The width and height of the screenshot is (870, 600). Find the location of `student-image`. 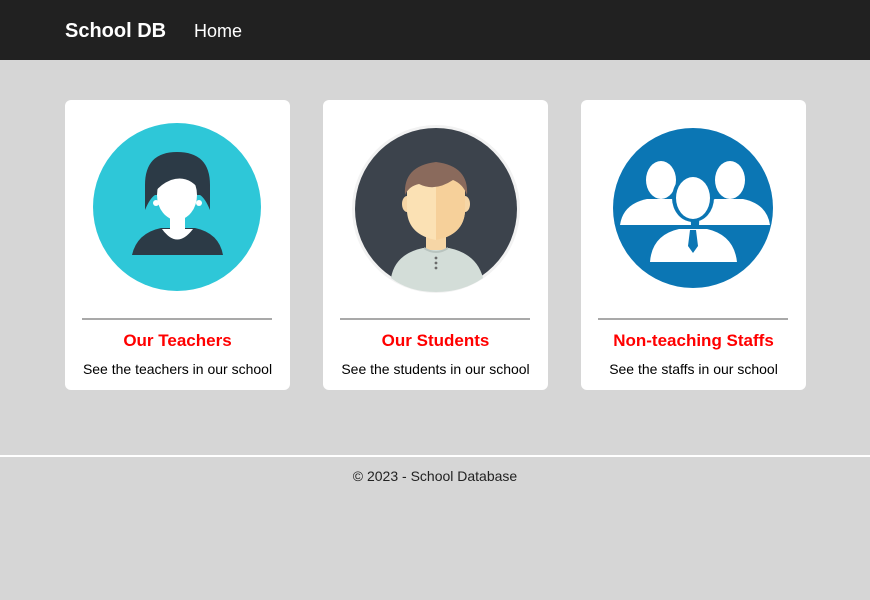

student-image is located at coordinates (435, 207).